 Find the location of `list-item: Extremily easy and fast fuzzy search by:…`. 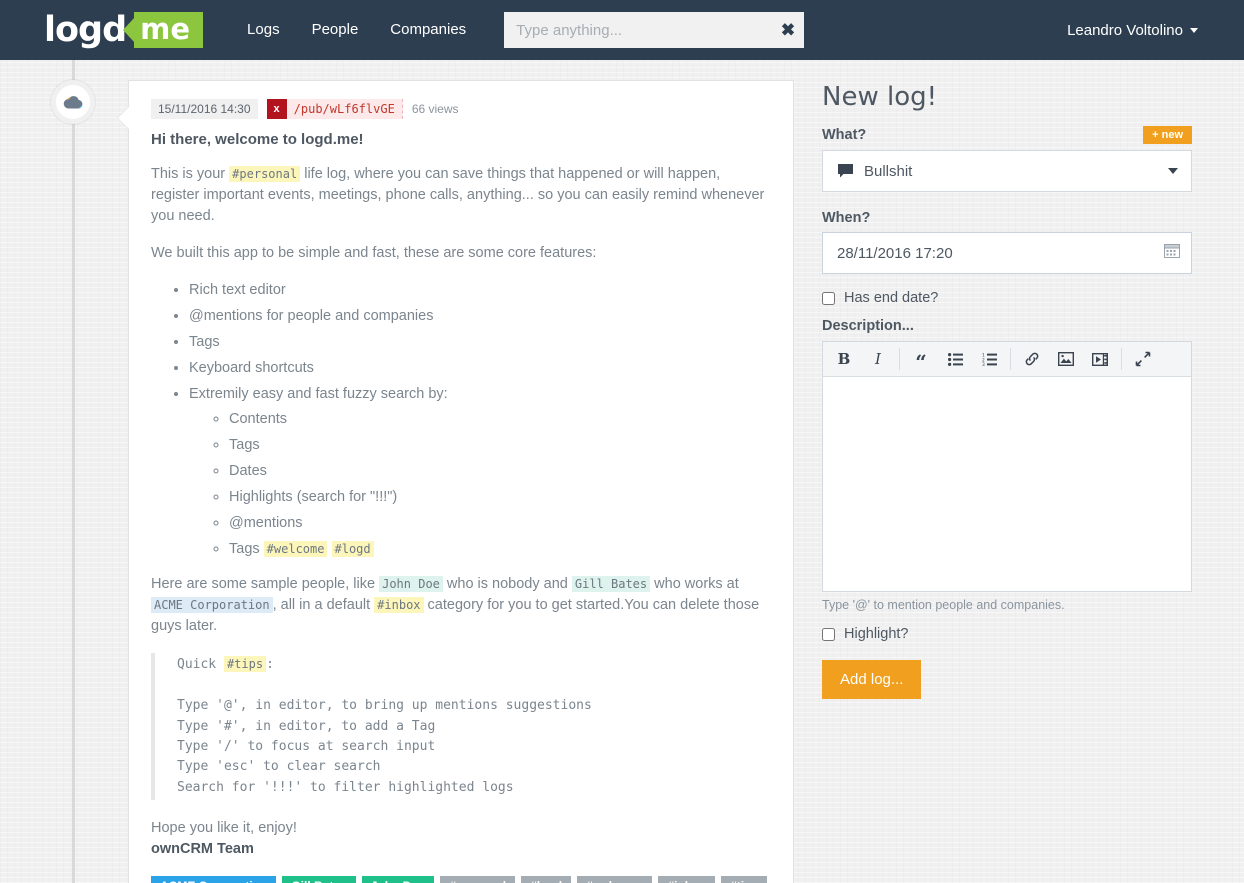

list-item: Extremily easy and fast fuzzy search by:… is located at coordinates (480, 472).